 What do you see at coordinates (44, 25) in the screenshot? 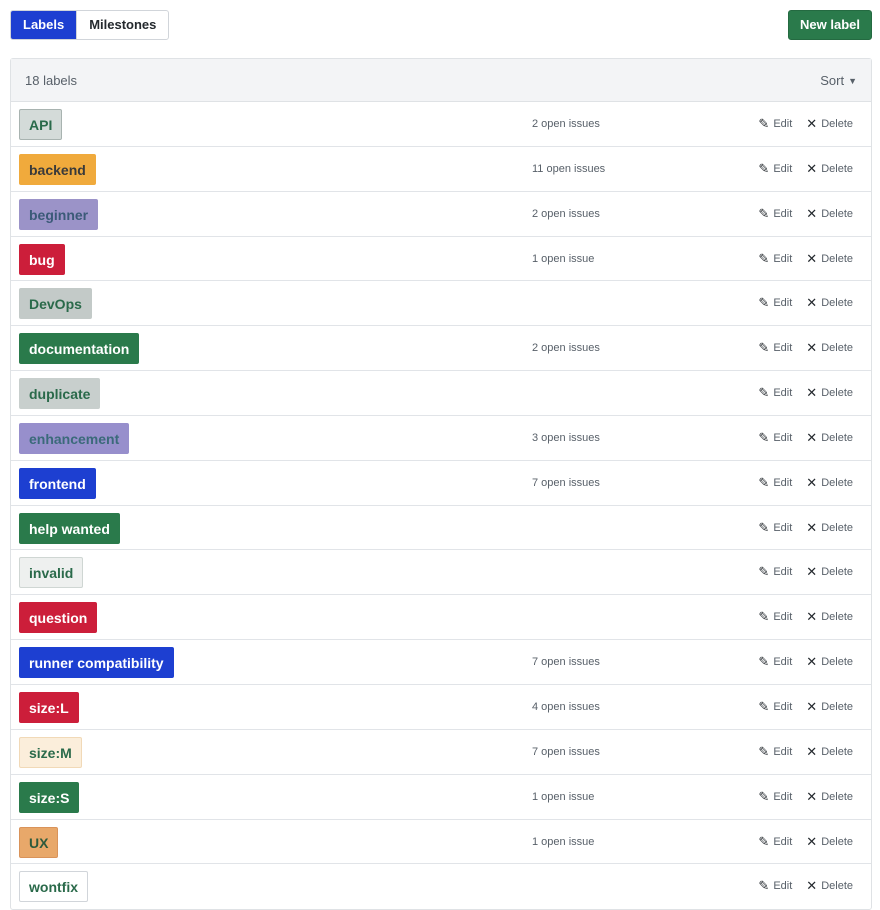
I see `tab-labels: Labels` at bounding box center [44, 25].